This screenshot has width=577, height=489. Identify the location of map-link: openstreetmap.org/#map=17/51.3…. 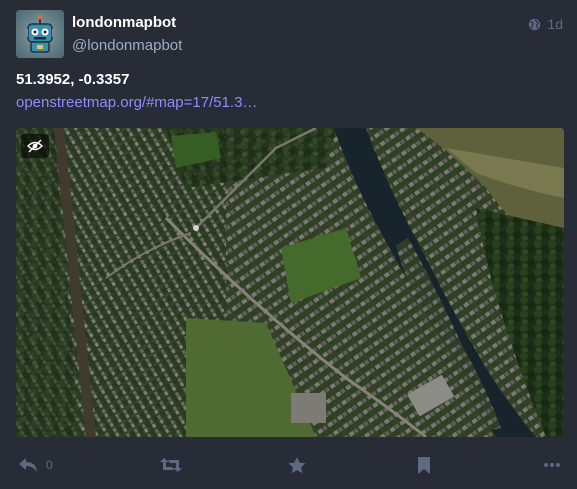
(136, 102).